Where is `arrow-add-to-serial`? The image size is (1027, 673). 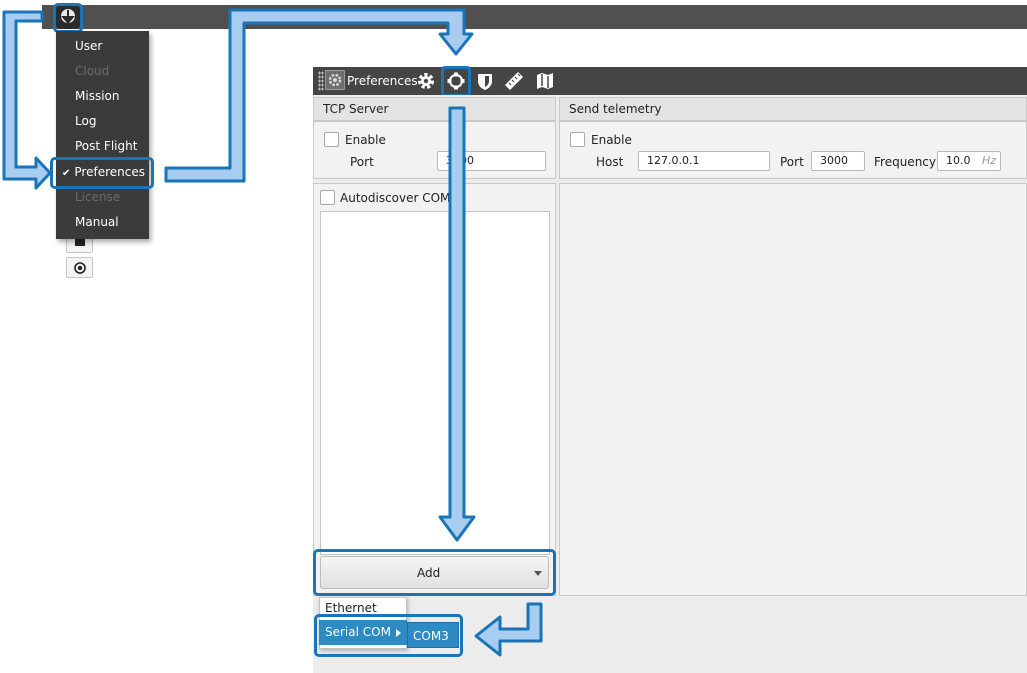 arrow-add-to-serial is located at coordinates (508, 629).